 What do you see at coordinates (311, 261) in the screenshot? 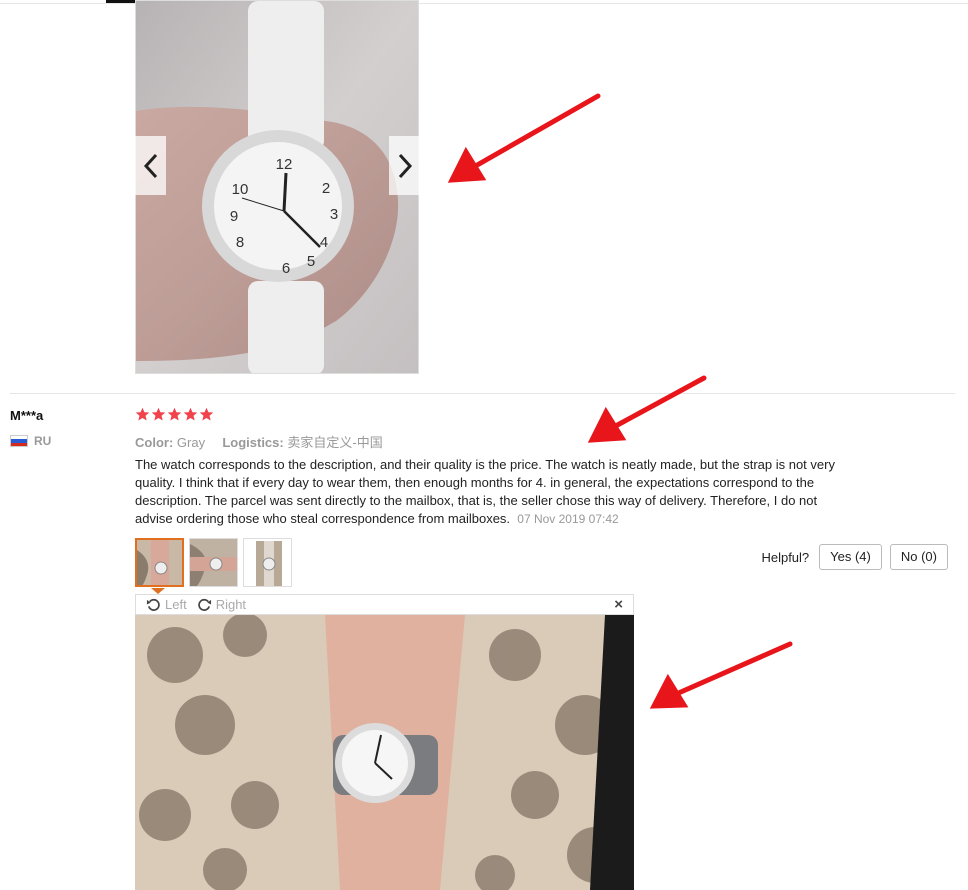
I see `svg-text: 5` at bounding box center [311, 261].